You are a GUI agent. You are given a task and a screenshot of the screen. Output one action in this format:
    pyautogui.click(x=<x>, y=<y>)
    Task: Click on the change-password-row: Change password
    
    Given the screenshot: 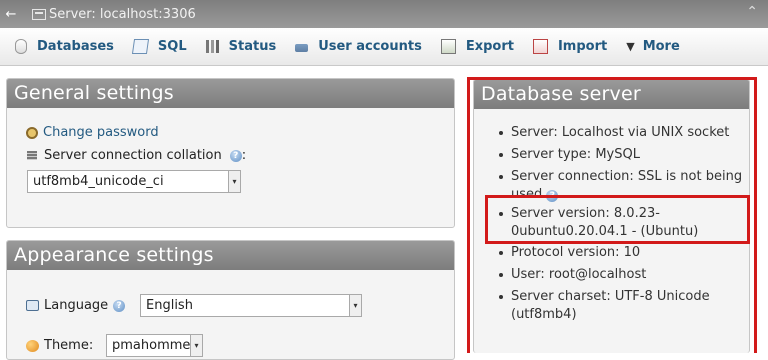 What is the action you would take?
    pyautogui.click(x=92, y=132)
    